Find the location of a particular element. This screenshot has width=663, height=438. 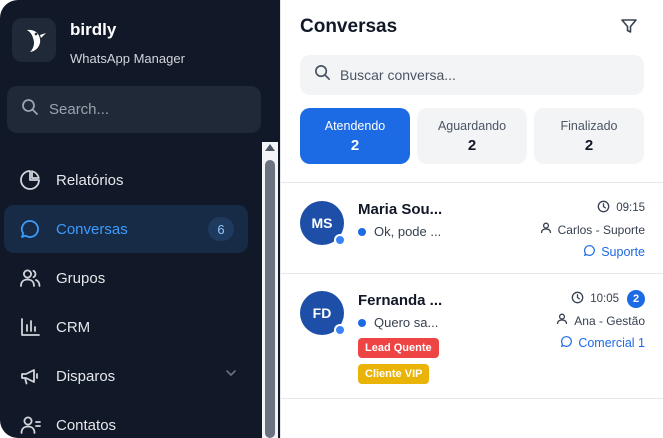

sidebar-item-label: Relatórios is located at coordinates (90, 180).